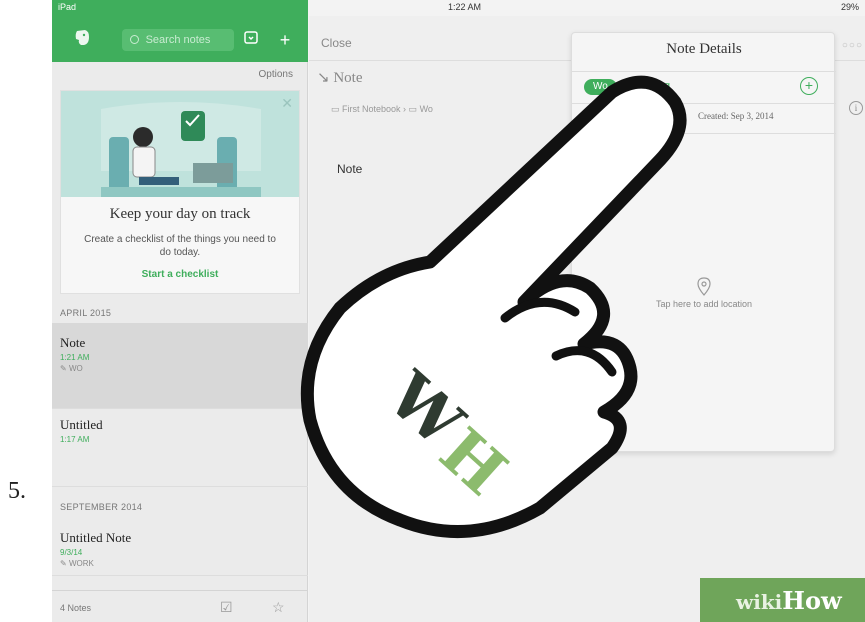  I want to click on add-location-button: Tap here to add location, so click(704, 304).